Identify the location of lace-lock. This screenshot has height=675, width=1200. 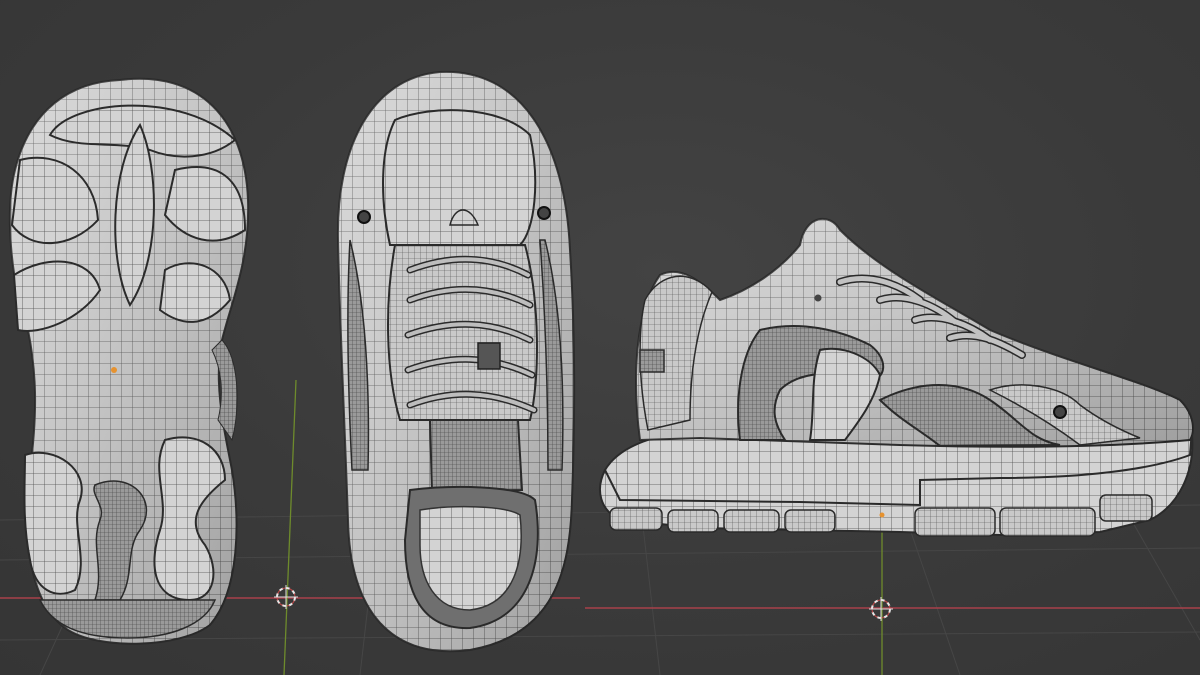
(489, 356).